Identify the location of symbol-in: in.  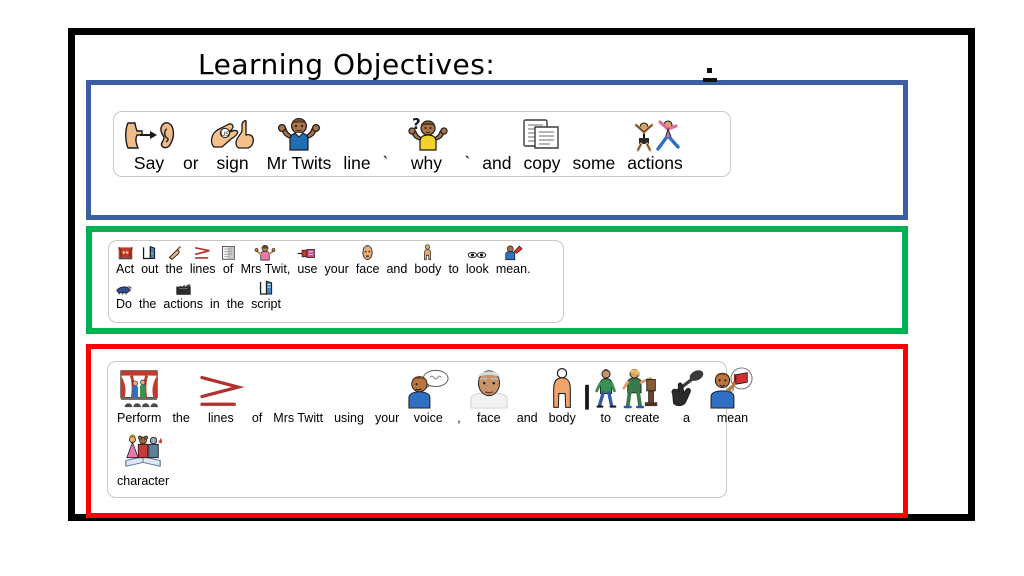
(215, 295).